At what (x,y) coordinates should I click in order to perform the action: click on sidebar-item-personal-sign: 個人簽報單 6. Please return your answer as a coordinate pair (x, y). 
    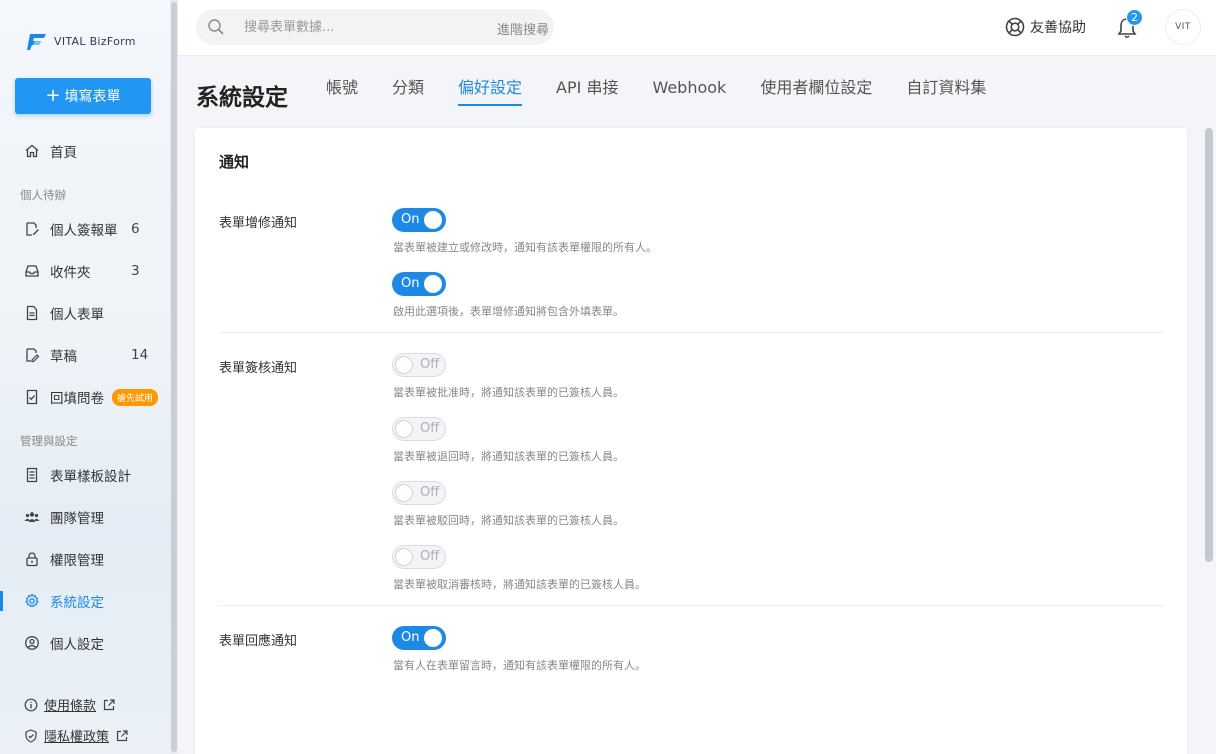
    Looking at the image, I should click on (85, 229).